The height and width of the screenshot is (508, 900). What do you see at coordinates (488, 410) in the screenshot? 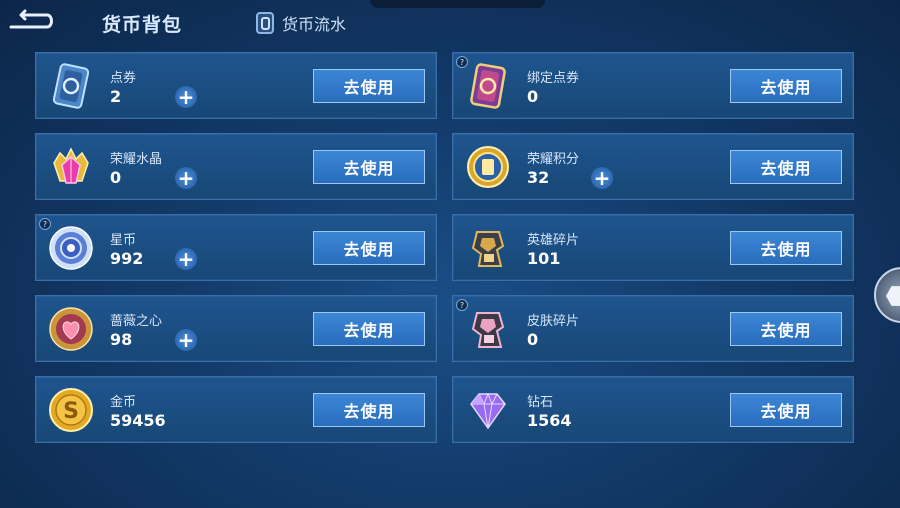
I see `diamond-icon` at bounding box center [488, 410].